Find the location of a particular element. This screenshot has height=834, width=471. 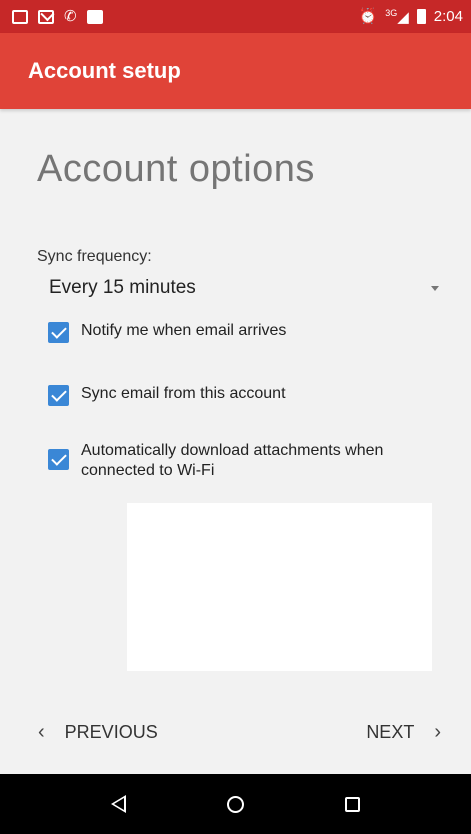

page-title: Account options is located at coordinates (176, 169).